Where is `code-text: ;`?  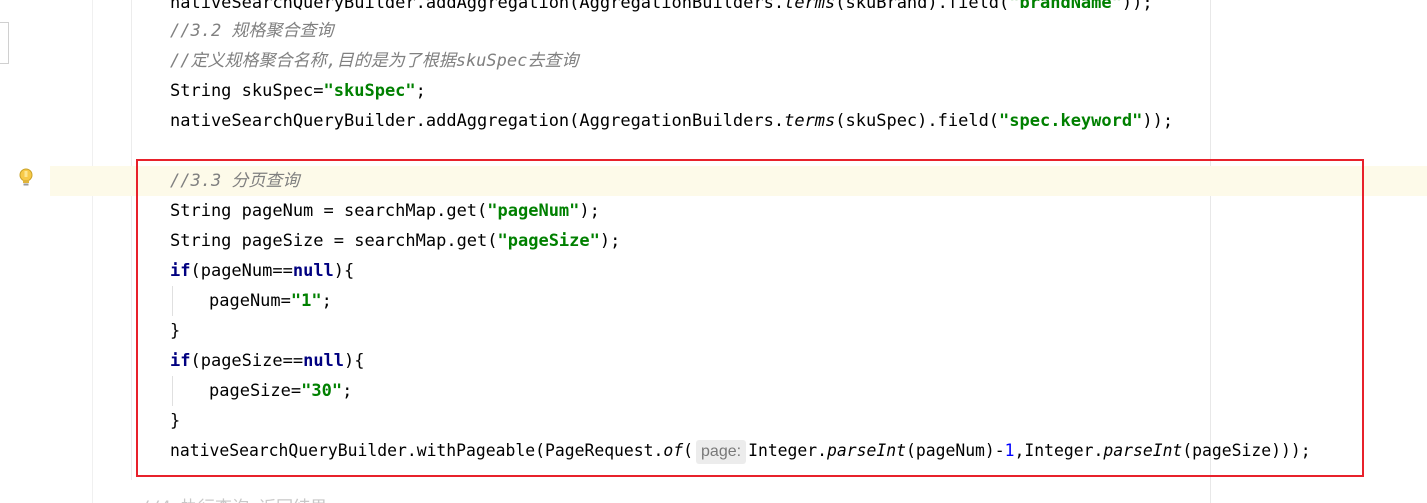 code-text: ; is located at coordinates (420, 91).